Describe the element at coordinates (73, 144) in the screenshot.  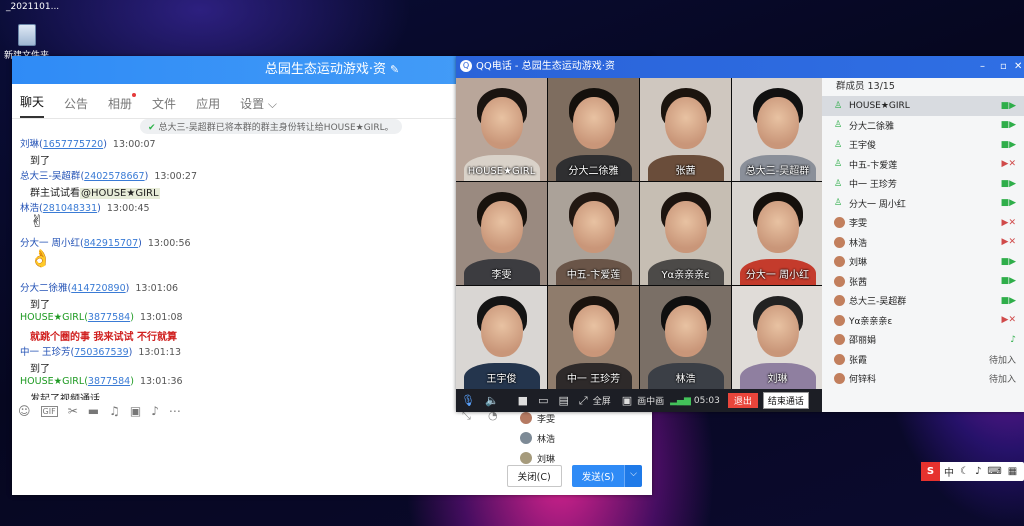
I see `sender-qq: 1657775720` at that location.